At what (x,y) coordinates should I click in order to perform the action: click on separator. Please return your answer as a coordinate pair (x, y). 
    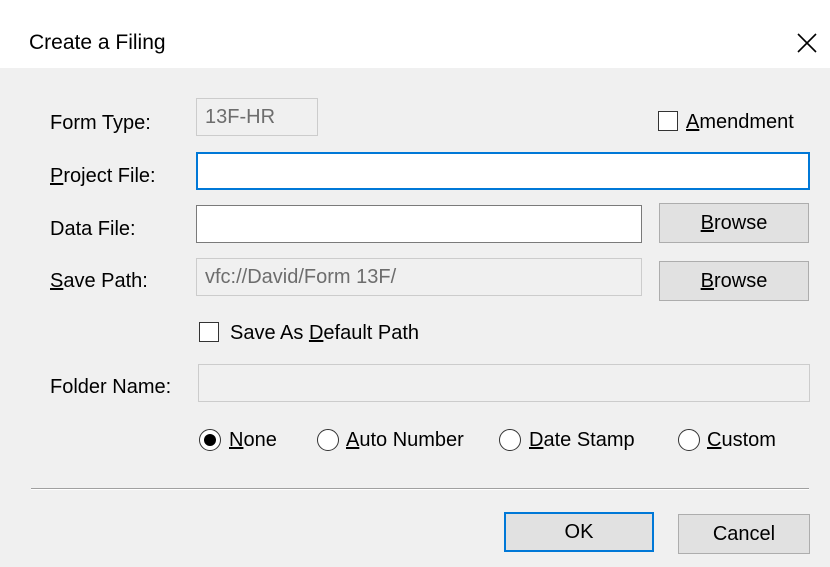
    Looking at the image, I should click on (420, 489).